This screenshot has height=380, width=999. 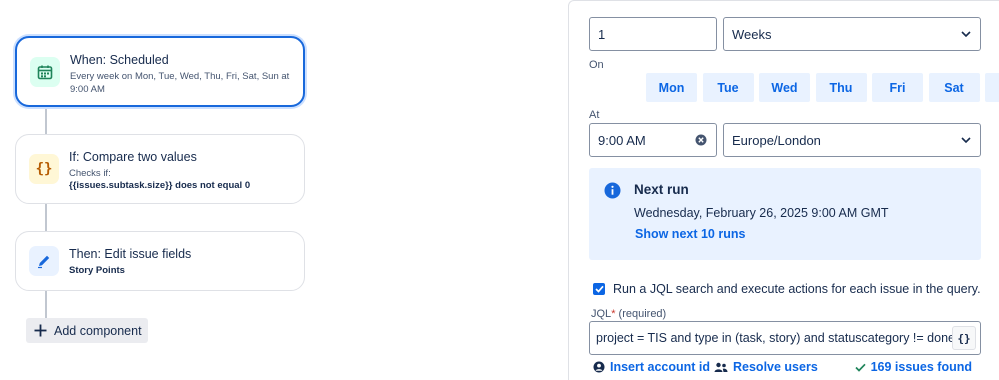 I want to click on time-value: 9:00 AM, so click(x=622, y=140).